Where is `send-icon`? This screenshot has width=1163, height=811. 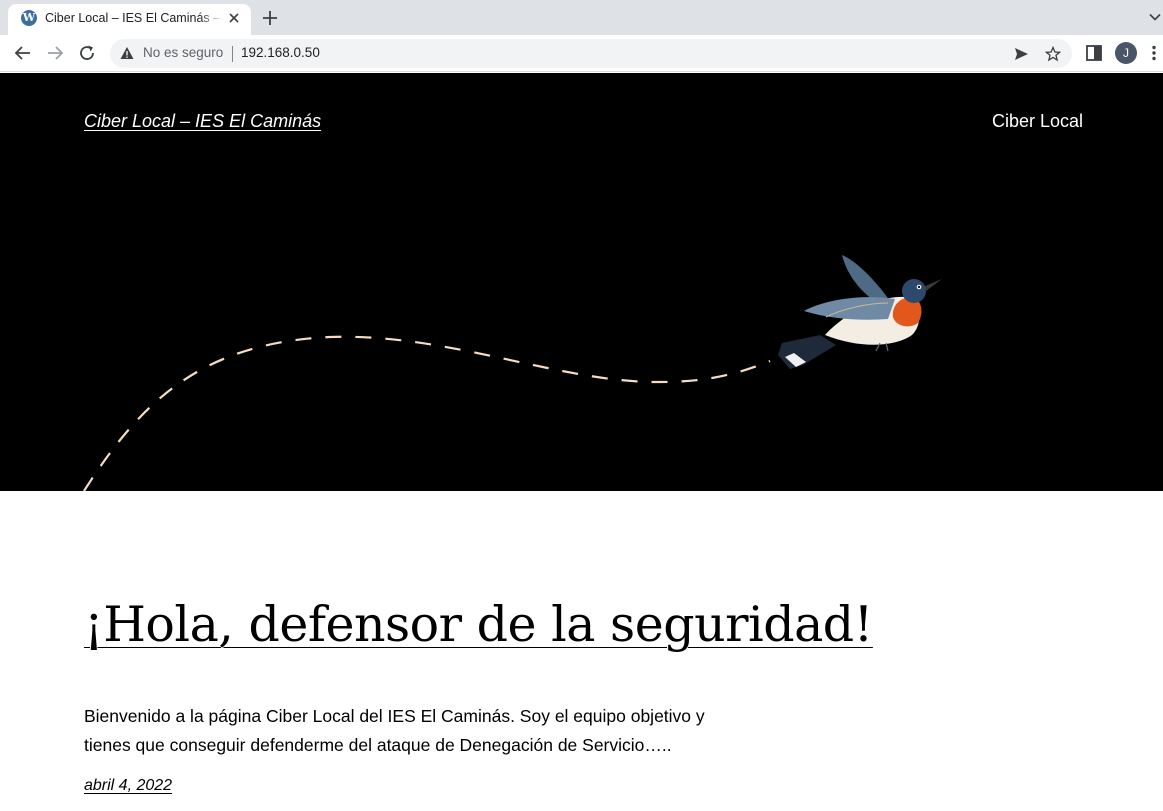 send-icon is located at coordinates (1021, 54).